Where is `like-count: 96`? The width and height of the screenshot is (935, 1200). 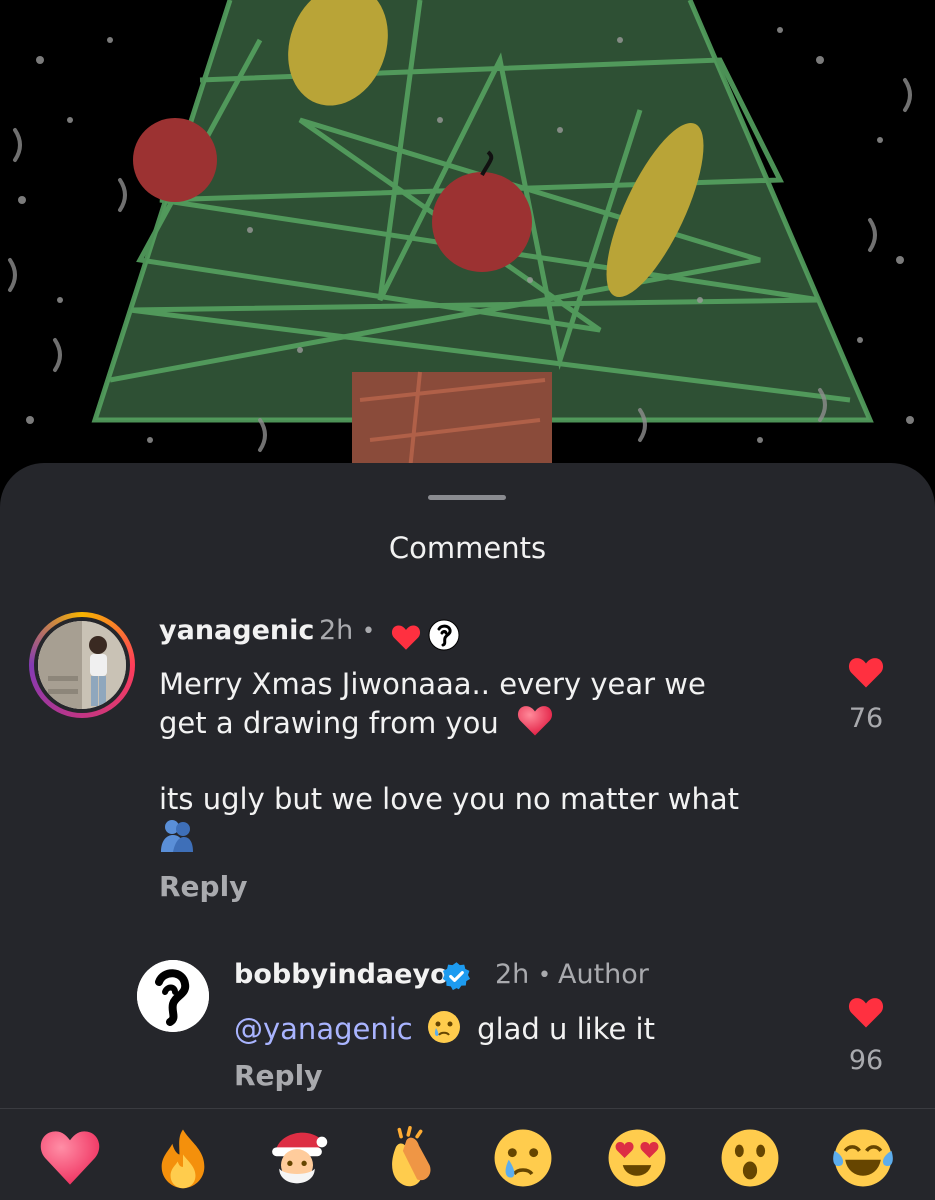
like-count: 96 is located at coordinates (866, 1060).